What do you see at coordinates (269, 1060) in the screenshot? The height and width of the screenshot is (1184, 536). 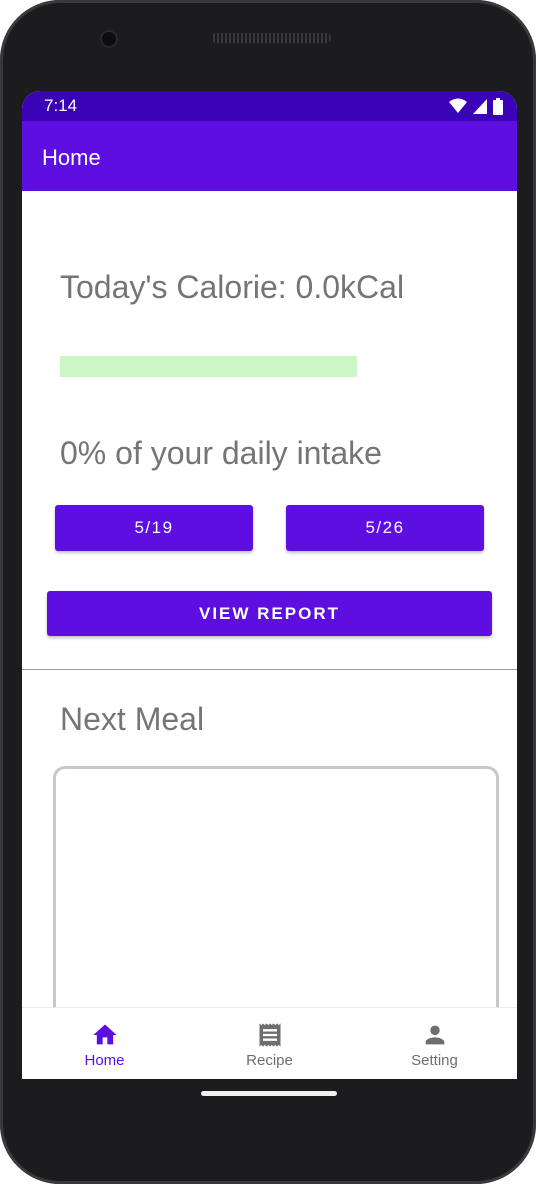 I see `nav-label-recipe: Recipe` at bounding box center [269, 1060].